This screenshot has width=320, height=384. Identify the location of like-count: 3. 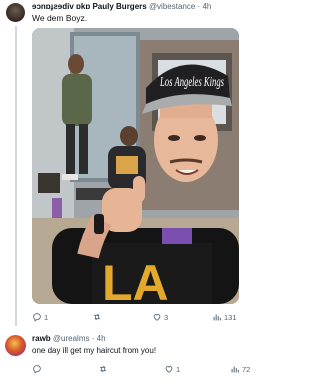
(166, 317).